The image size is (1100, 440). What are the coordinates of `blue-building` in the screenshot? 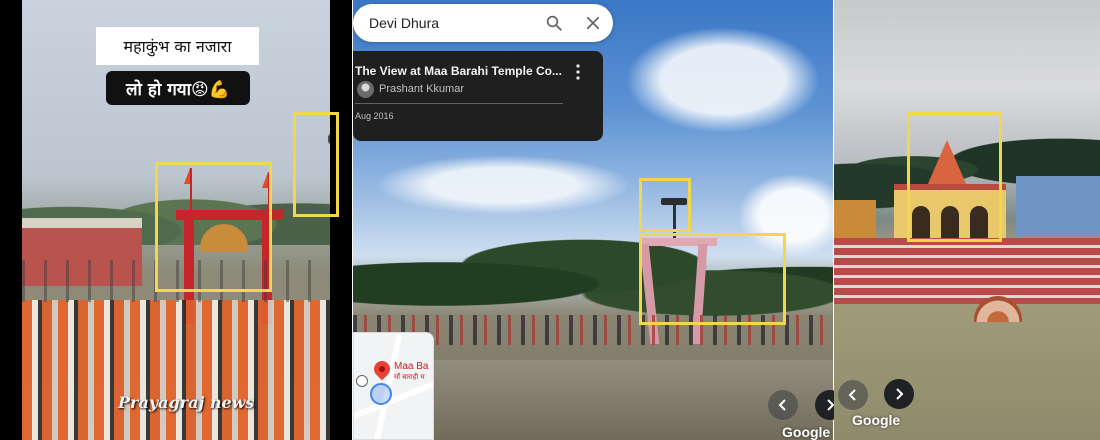 It's located at (1058, 206).